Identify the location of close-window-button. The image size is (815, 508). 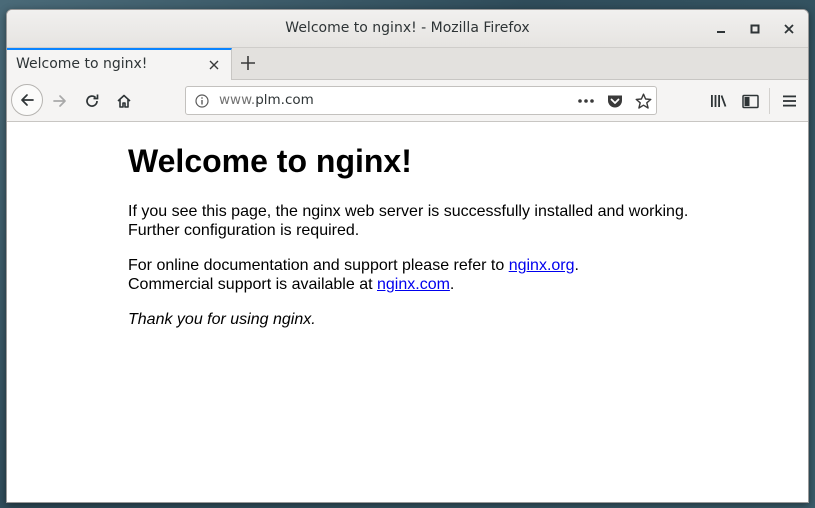
(789, 29).